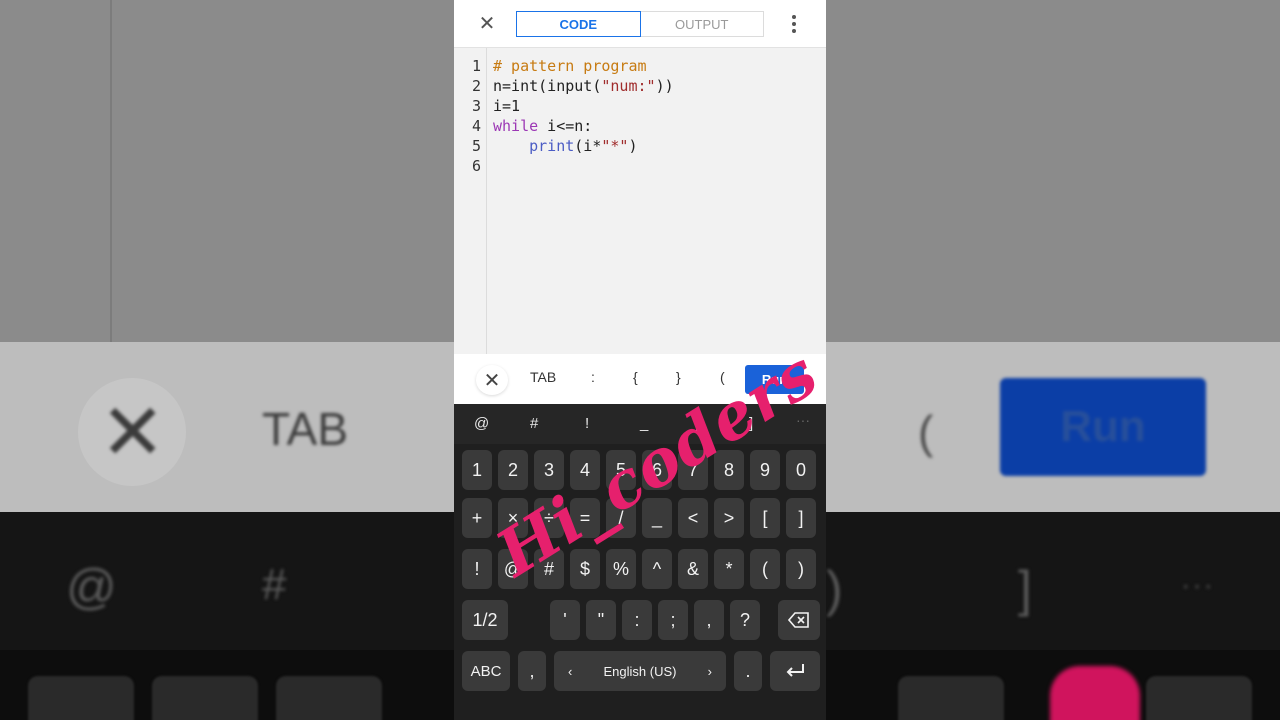 Image resolution: width=1280 pixels, height=720 pixels. Describe the element at coordinates (543, 377) in the screenshot. I see `tab-key: TAB` at that location.